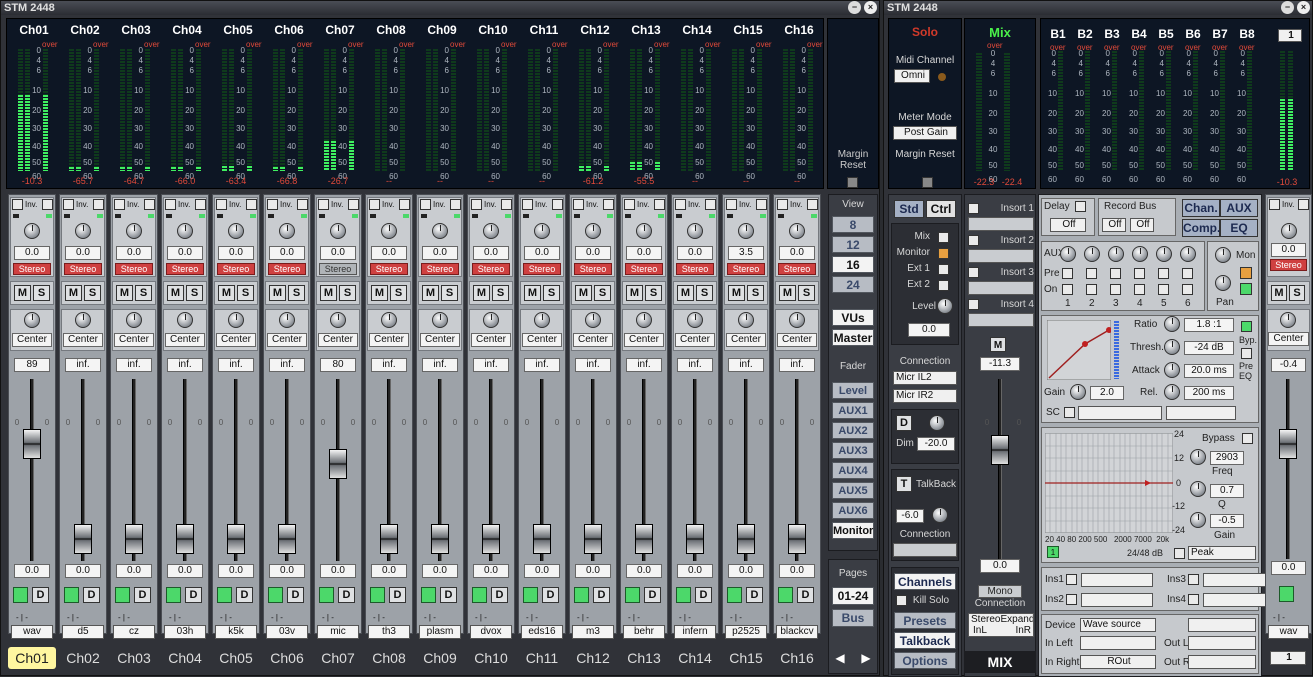 The width and height of the screenshot is (1313, 677). What do you see at coordinates (695, 658) in the screenshot?
I see `channel-tab: Ch14` at bounding box center [695, 658].